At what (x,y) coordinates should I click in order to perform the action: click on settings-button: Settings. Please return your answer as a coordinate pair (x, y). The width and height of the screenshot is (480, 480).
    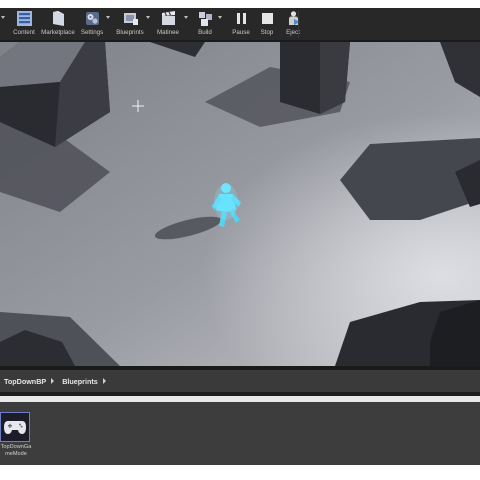
    Looking at the image, I should click on (94, 24).